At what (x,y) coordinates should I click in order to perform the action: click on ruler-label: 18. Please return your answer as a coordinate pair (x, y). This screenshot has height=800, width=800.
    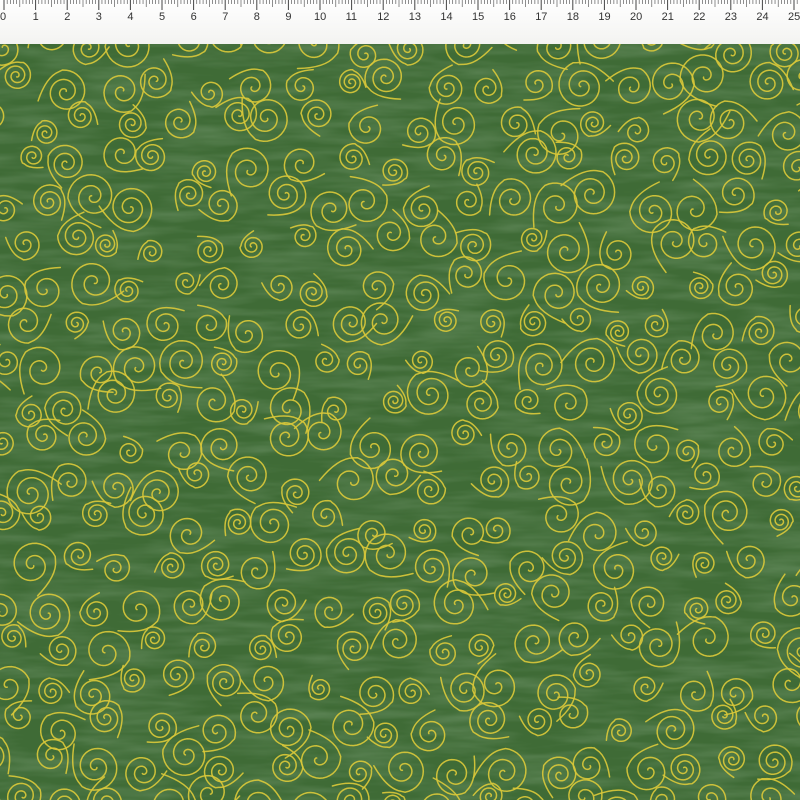
    Looking at the image, I should click on (573, 17).